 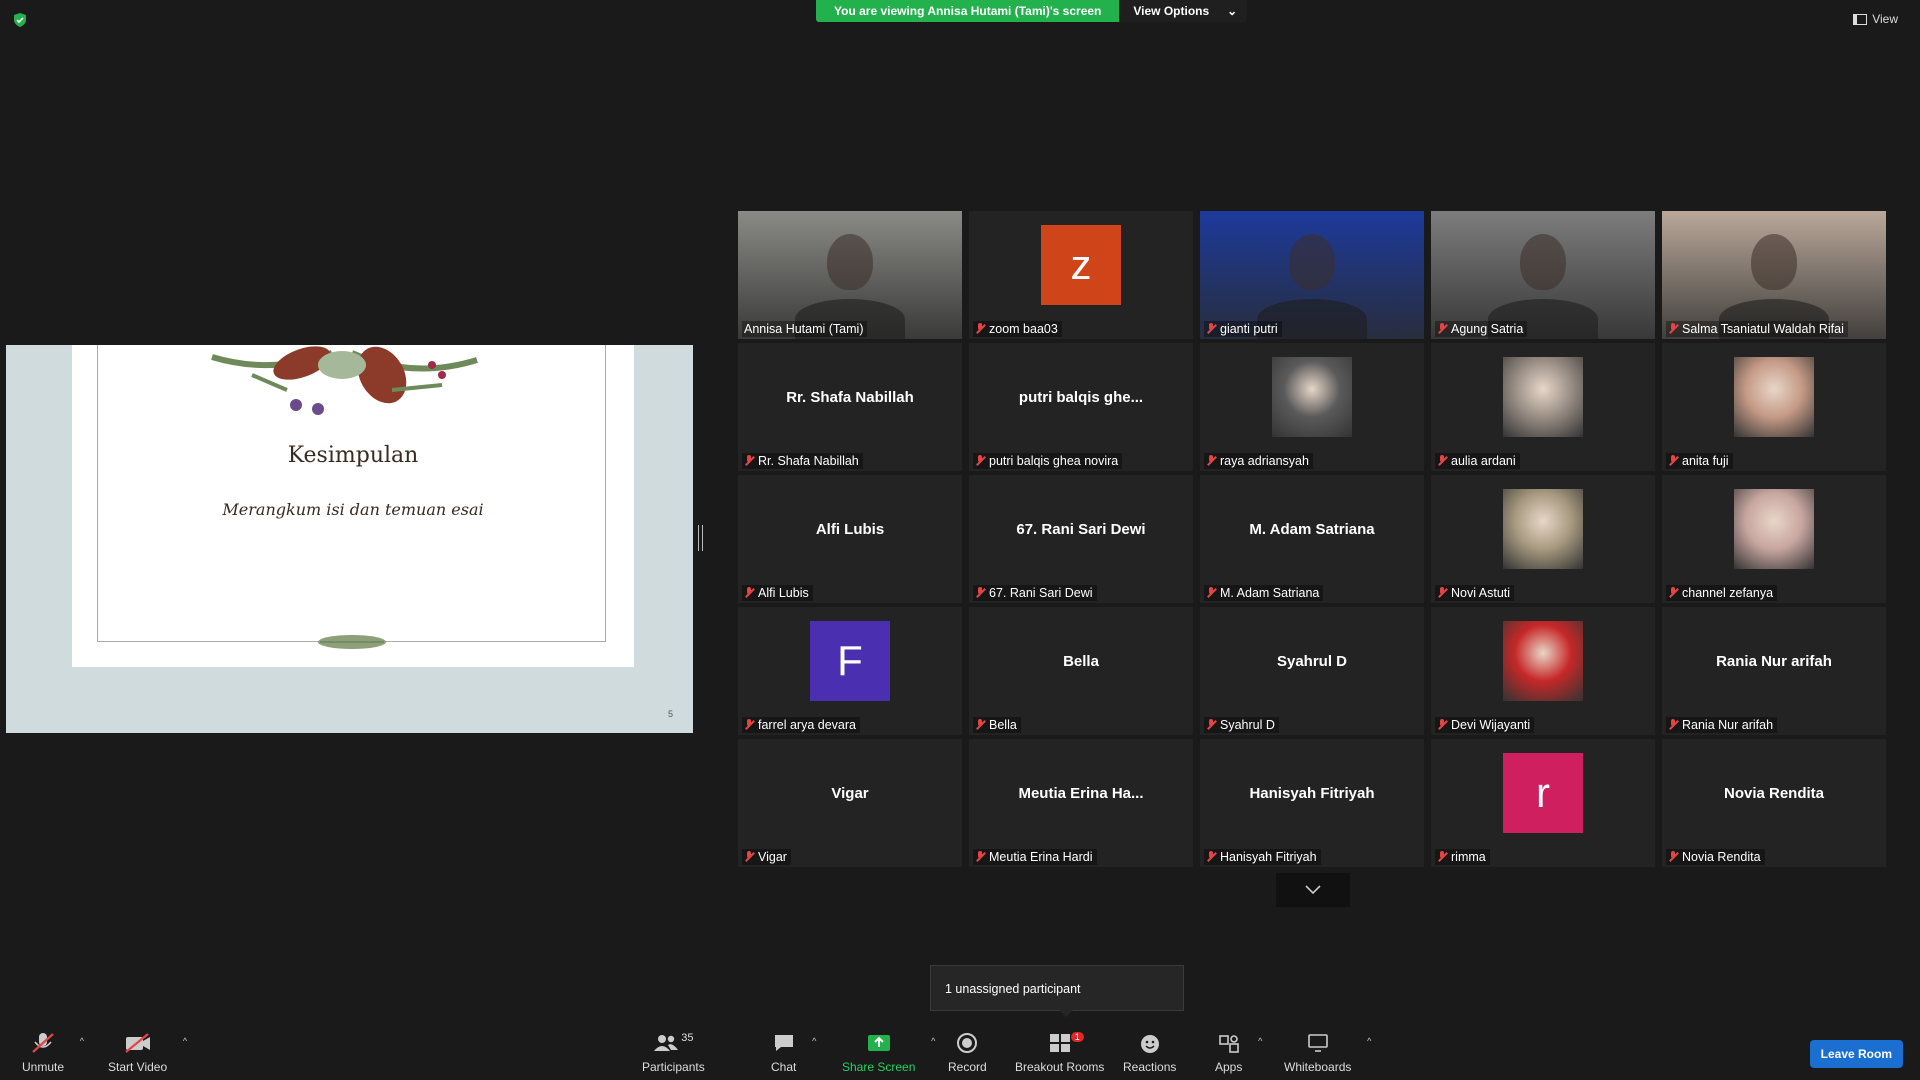 What do you see at coordinates (777, 593) in the screenshot?
I see `participant-name-label: Alfi Lubis` at bounding box center [777, 593].